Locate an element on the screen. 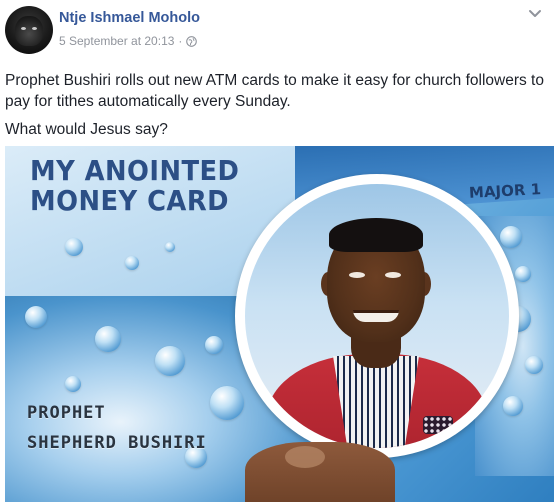 The width and height of the screenshot is (554, 502). avatar-tiger-image is located at coordinates (29, 31).